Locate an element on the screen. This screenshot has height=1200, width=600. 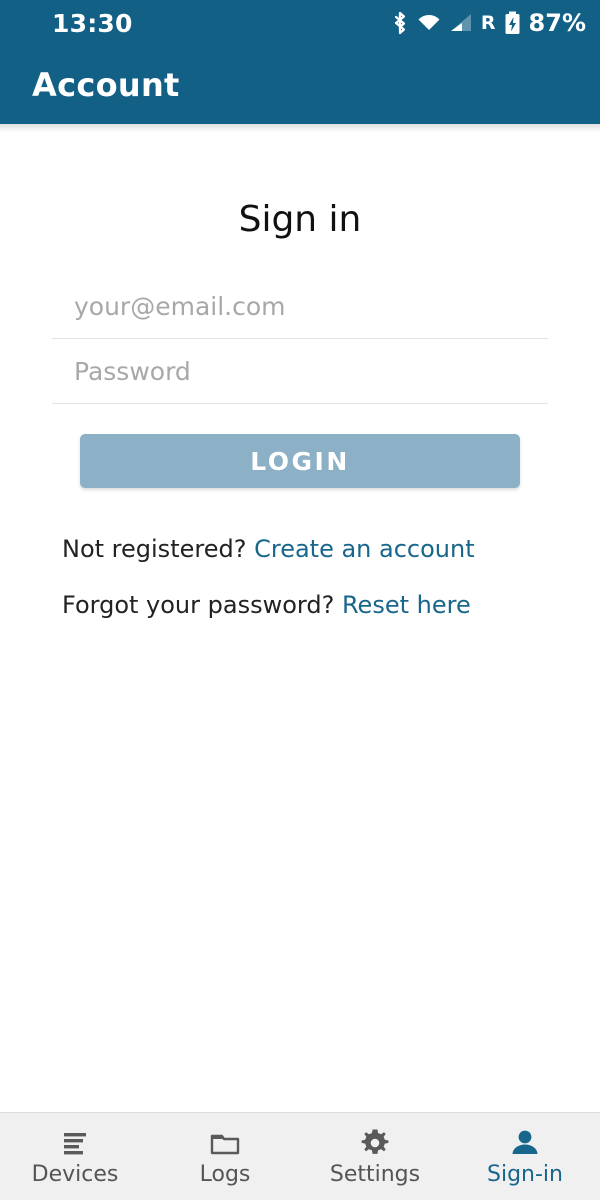
status-bar-clock: 13:30 is located at coordinates (92, 23).